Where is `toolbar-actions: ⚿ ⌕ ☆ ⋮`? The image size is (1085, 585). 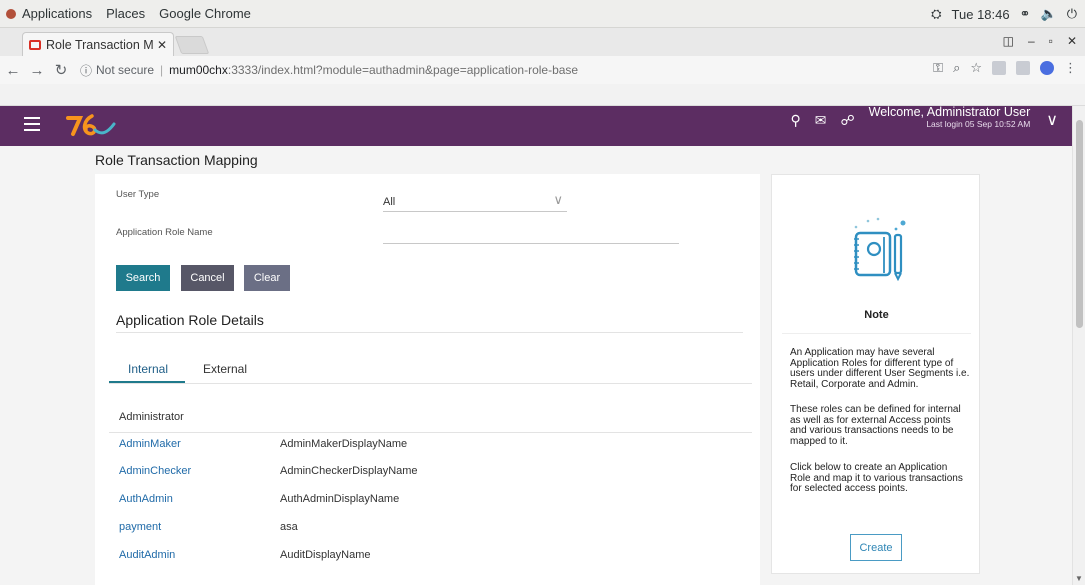 toolbar-actions: ⚿ ⌕ ☆ ⋮ is located at coordinates (1005, 68).